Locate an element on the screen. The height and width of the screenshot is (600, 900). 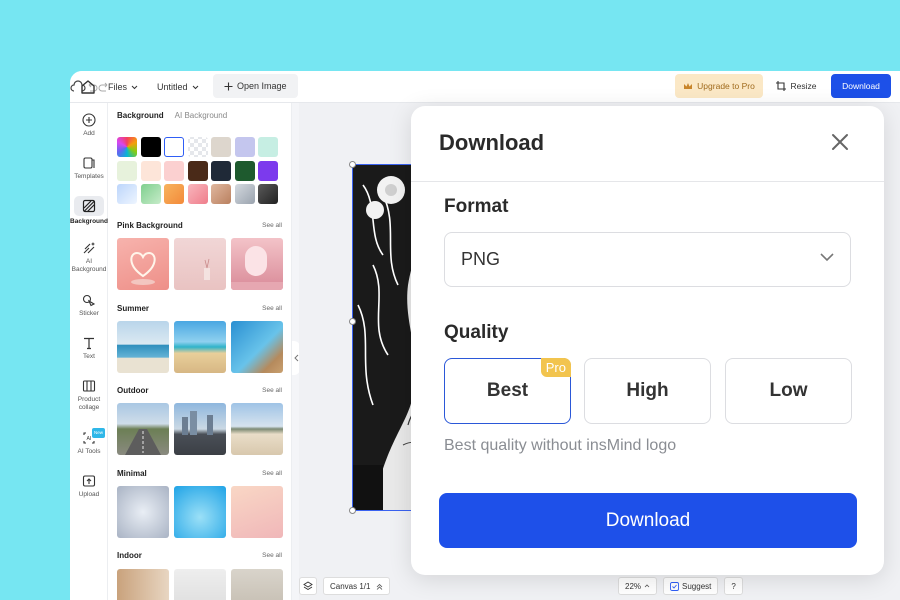
canvas-pages-button: Canvas 1/1 is located at coordinates (357, 586).